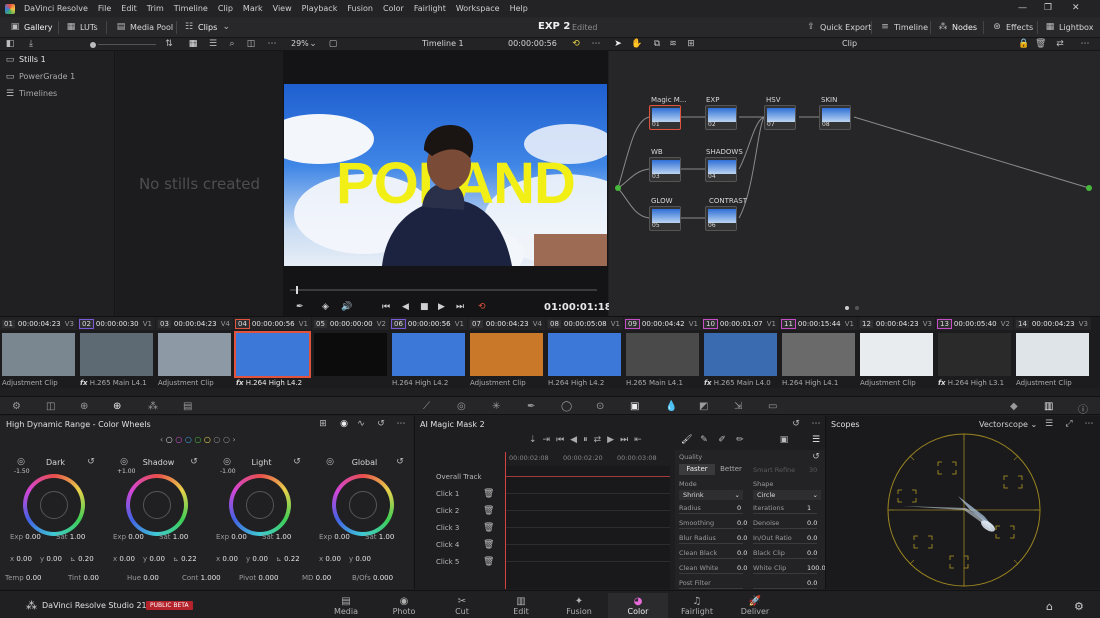  I want to click on node-view-icon: ⊞, so click(691, 44).